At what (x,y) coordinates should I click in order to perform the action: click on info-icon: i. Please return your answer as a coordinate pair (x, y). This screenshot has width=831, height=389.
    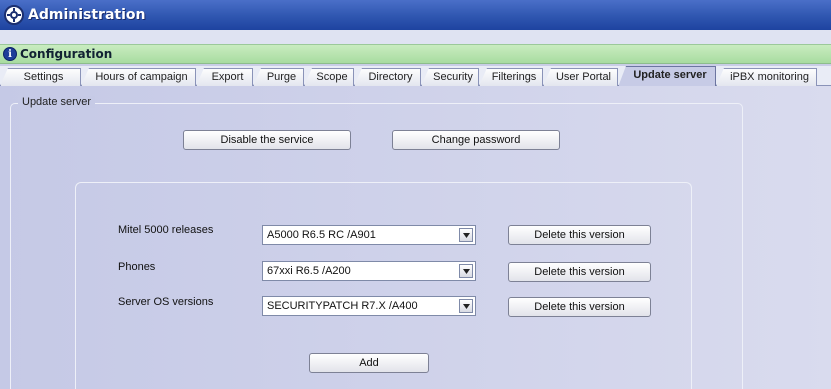
    Looking at the image, I should click on (10, 54).